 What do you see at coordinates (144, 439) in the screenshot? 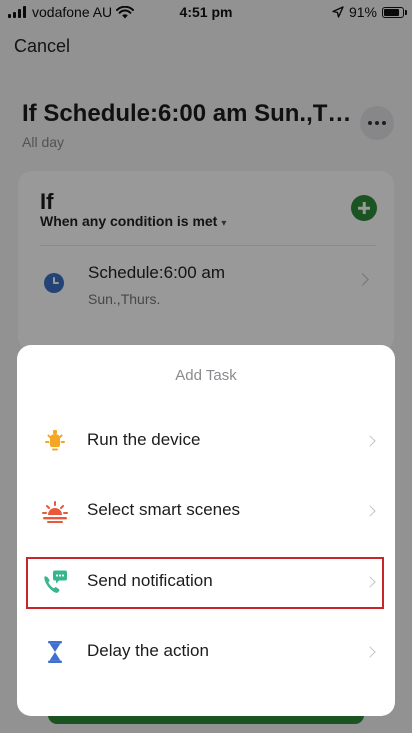
I see `option-label: Run the device` at bounding box center [144, 439].